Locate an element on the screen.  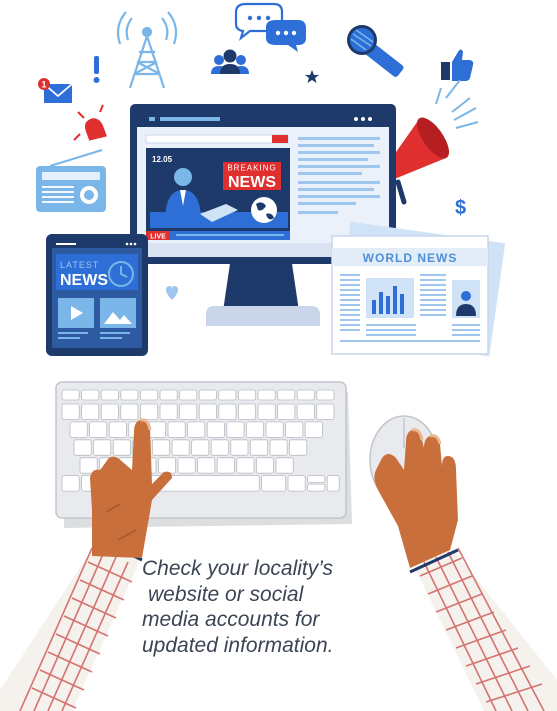
breaking-news-label: NEWS is located at coordinates (252, 182).